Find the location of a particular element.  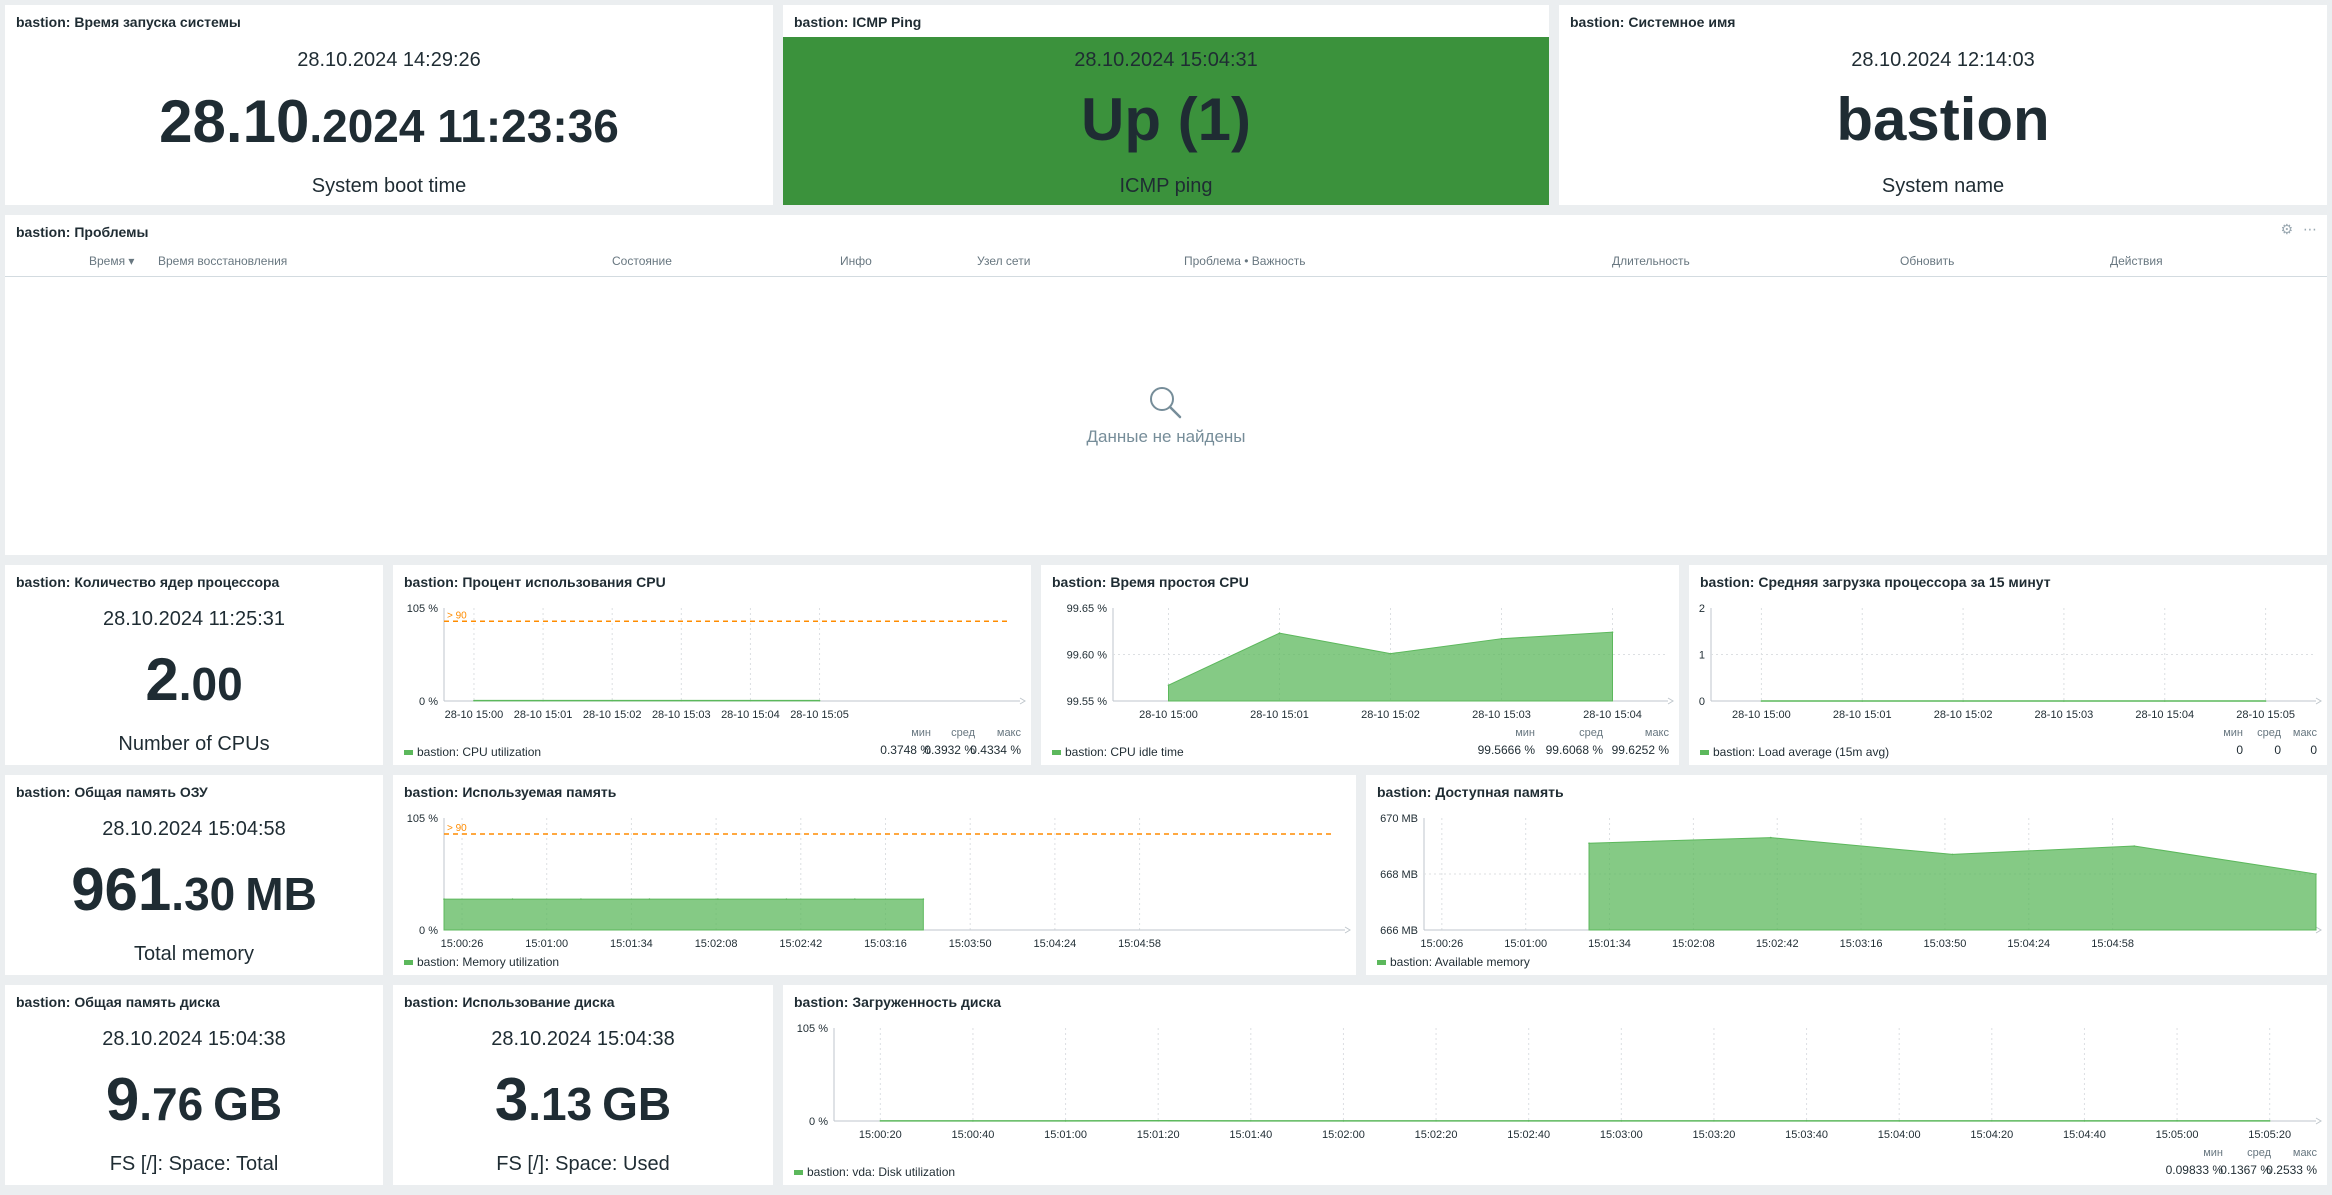

item-description: ICMP ping is located at coordinates (1166, 186).